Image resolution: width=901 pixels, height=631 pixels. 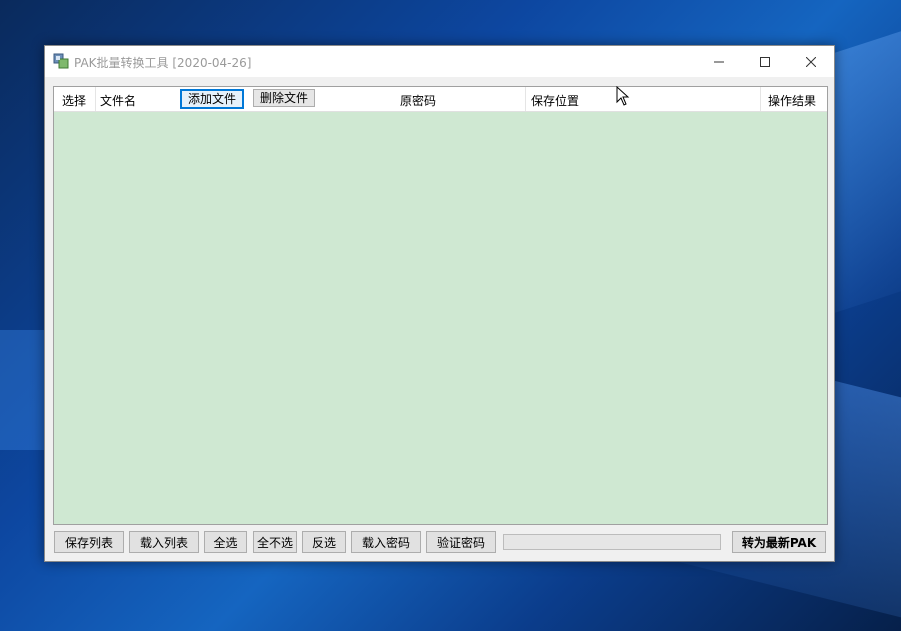 I want to click on invert-selection-button: 反选, so click(x=324, y=542).